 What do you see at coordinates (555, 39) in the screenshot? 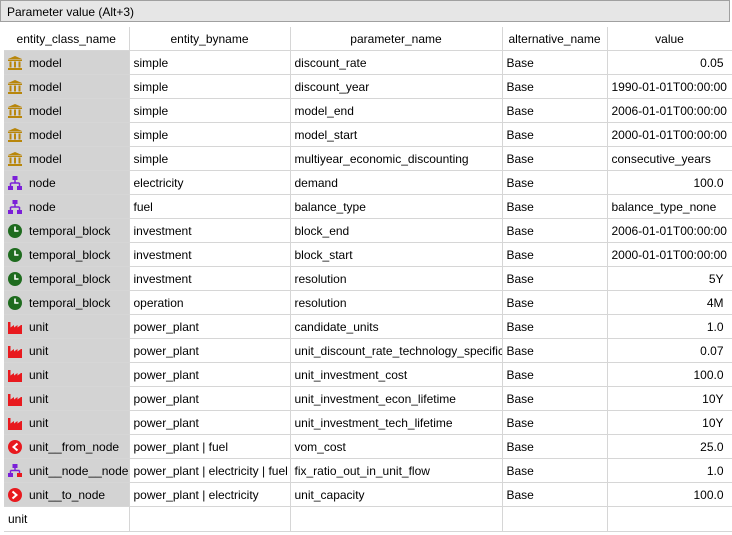
I see `column-header-alternative-name: alternative_name` at bounding box center [555, 39].